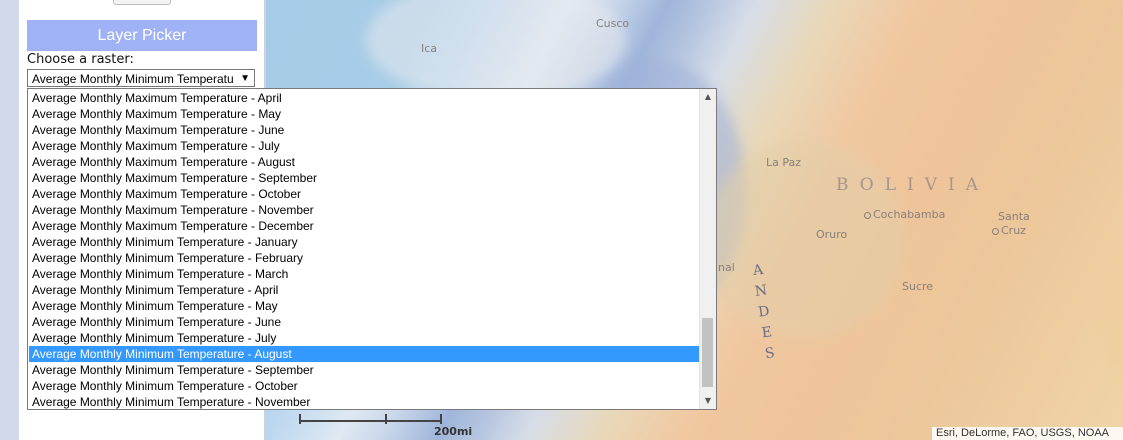 This screenshot has width=1123, height=440. What do you see at coordinates (784, 162) in the screenshot?
I see `map-label-la-paz: La Paz` at bounding box center [784, 162].